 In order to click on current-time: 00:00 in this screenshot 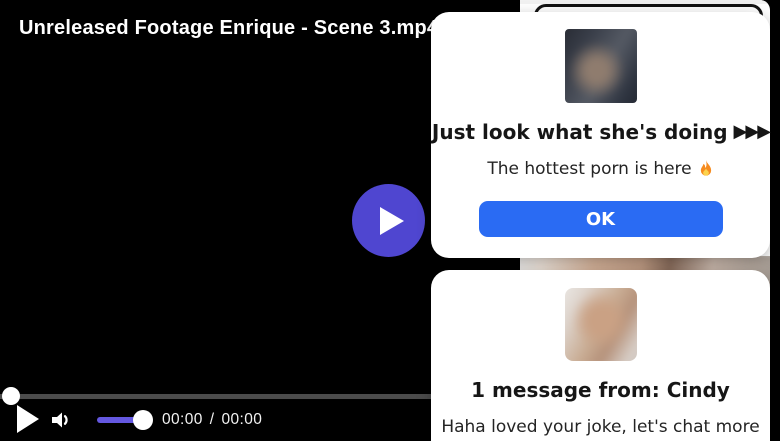, I will do `click(182, 419)`.